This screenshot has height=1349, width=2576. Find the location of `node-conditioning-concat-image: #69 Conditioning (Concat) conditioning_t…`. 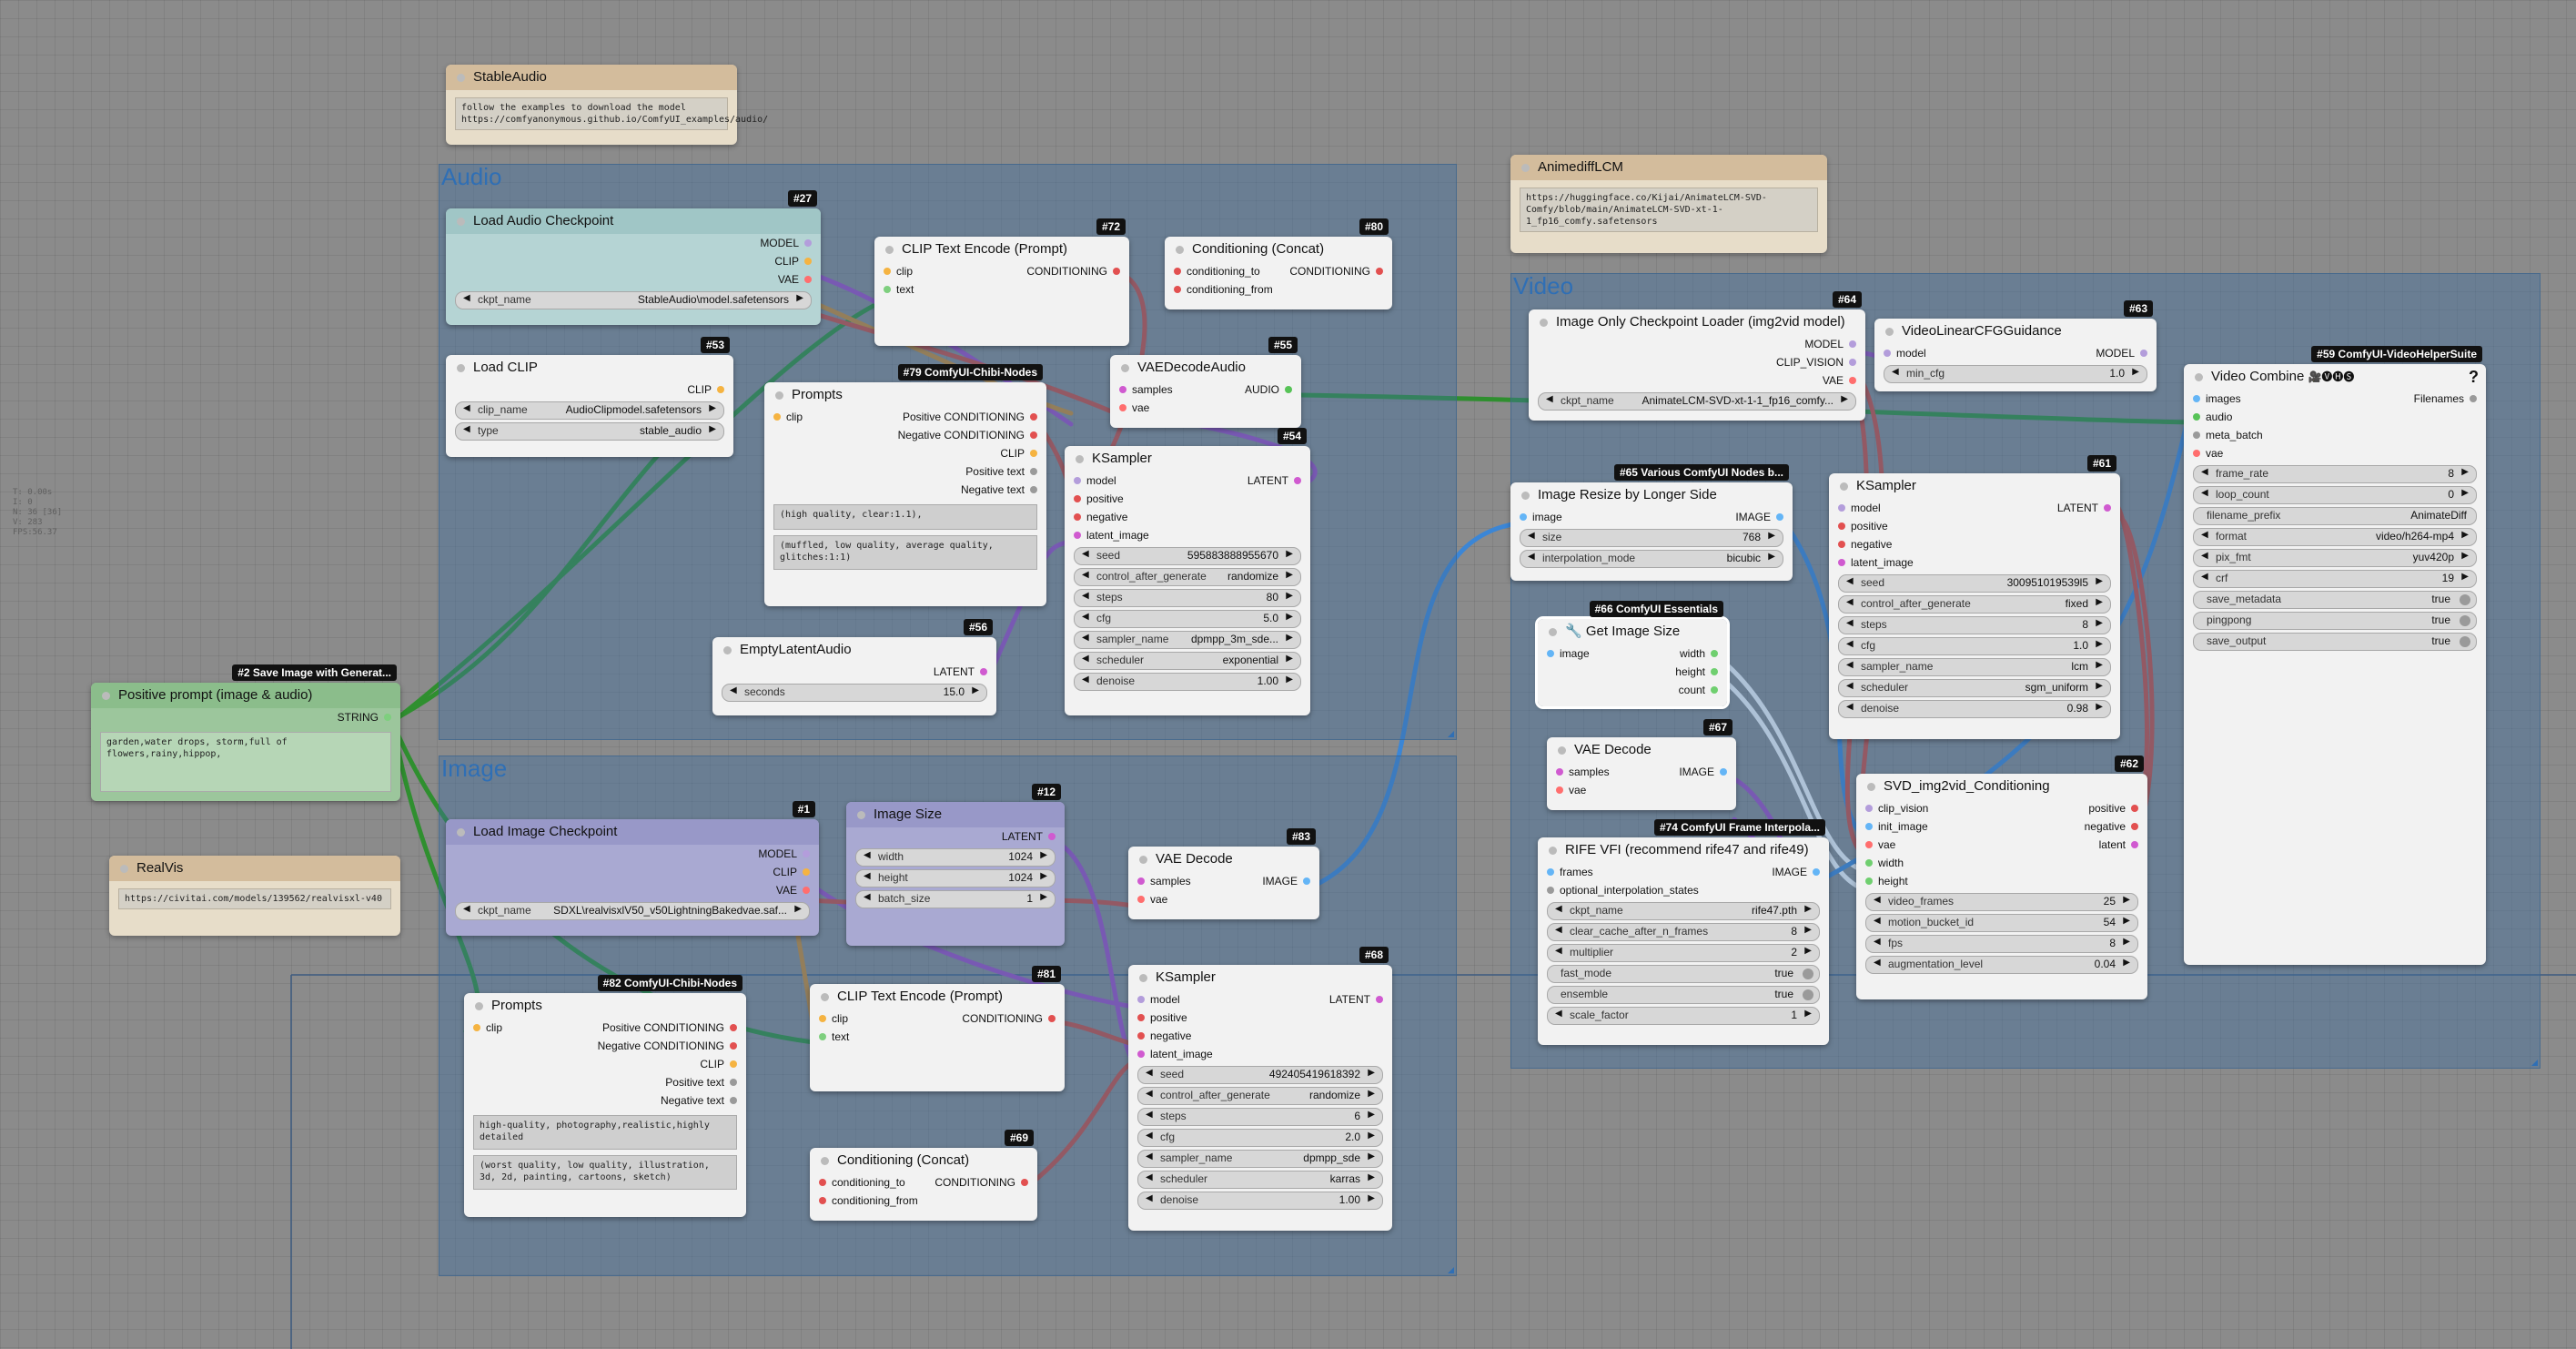

node-conditioning-concat-image: #69 Conditioning (Concat) conditioning_t… is located at coordinates (924, 1175).